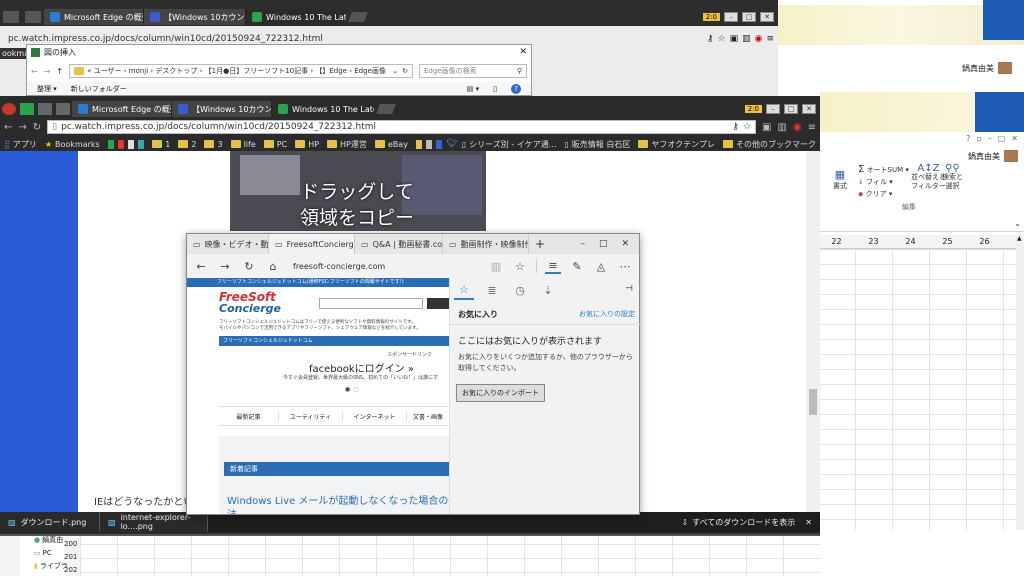 This screenshot has width=1024, height=576. Describe the element at coordinates (312, 244) in the screenshot. I see `edge-tab-freesoft: ▭ FreesoftConcierg ✕` at that location.